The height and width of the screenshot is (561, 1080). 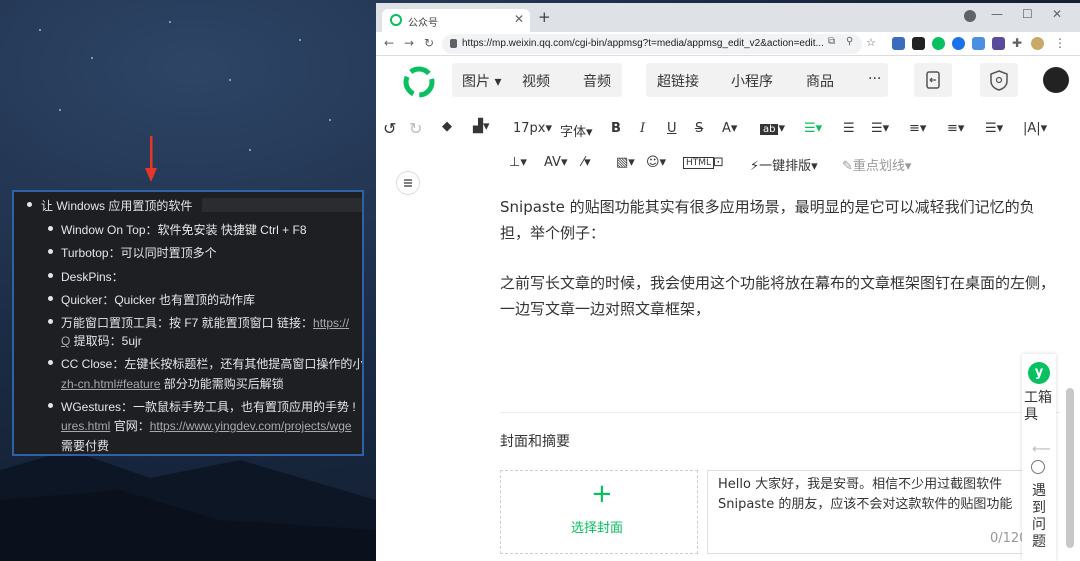 I want to click on collapse-arrow-icon: ⟵, so click(x=1041, y=449).